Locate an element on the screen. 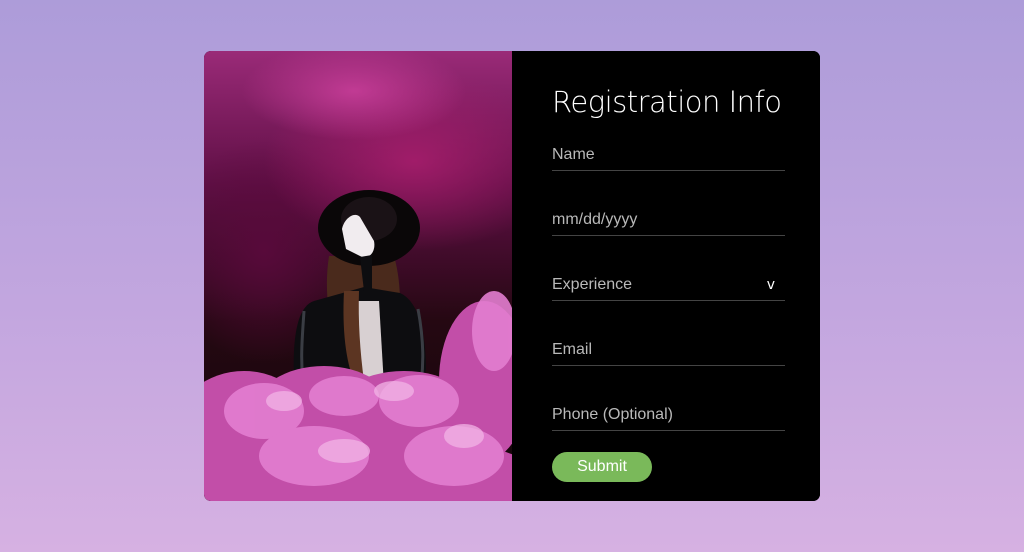 The height and width of the screenshot is (552, 1024). submit-button: Submit is located at coordinates (602, 467).